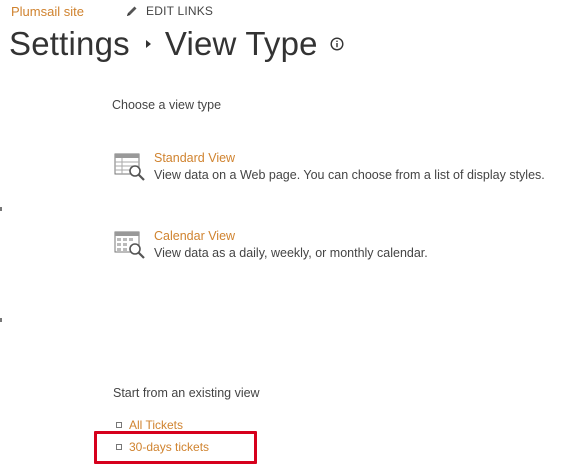 Image resolution: width=588 pixels, height=471 pixels. What do you see at coordinates (337, 44) in the screenshot?
I see `info-icon` at bounding box center [337, 44].